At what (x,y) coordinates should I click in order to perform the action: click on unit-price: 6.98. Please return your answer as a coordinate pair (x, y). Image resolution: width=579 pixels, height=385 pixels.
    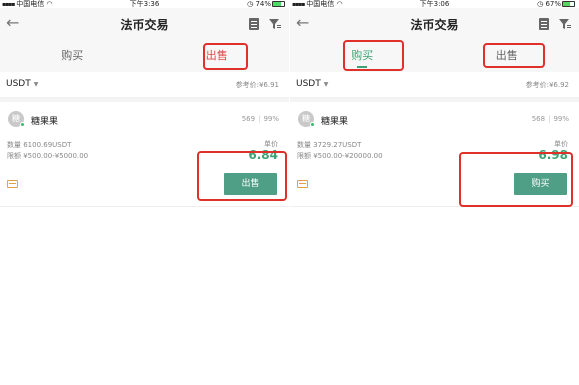
    Looking at the image, I should click on (553, 155).